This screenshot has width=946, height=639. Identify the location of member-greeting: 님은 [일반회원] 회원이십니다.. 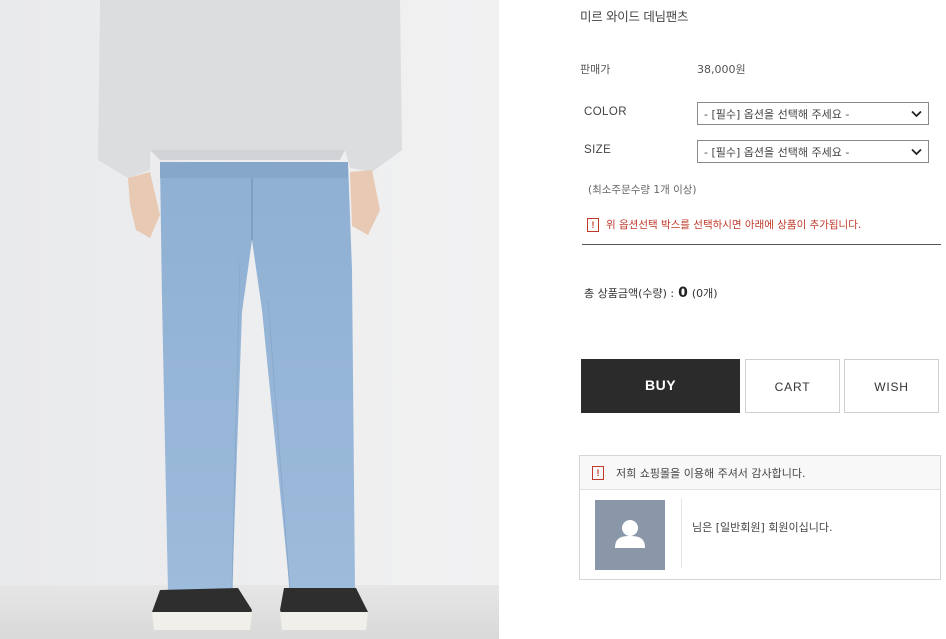
(762, 527).